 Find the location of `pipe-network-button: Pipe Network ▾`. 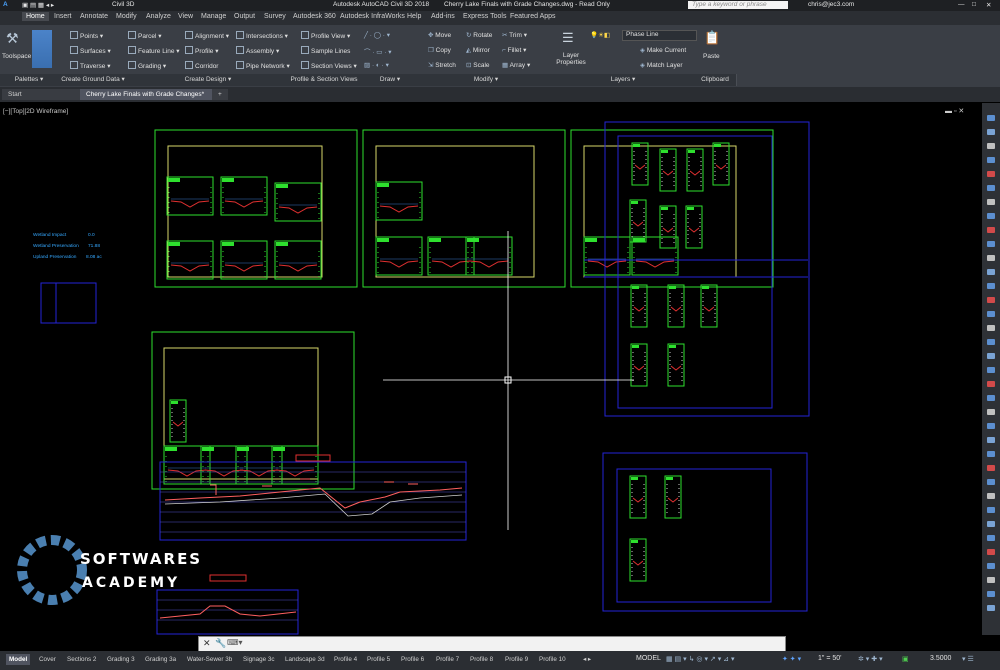

pipe-network-button: Pipe Network ▾ is located at coordinates (263, 65).